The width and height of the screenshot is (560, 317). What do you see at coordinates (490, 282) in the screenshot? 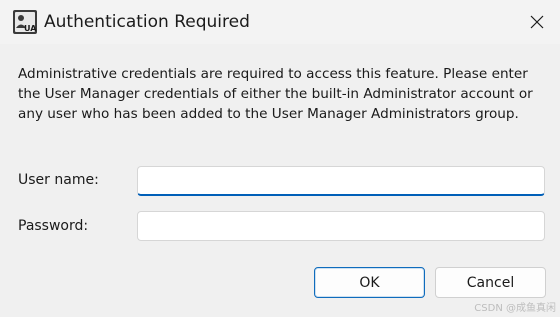
I see `cancel-button: Cancel` at bounding box center [490, 282].